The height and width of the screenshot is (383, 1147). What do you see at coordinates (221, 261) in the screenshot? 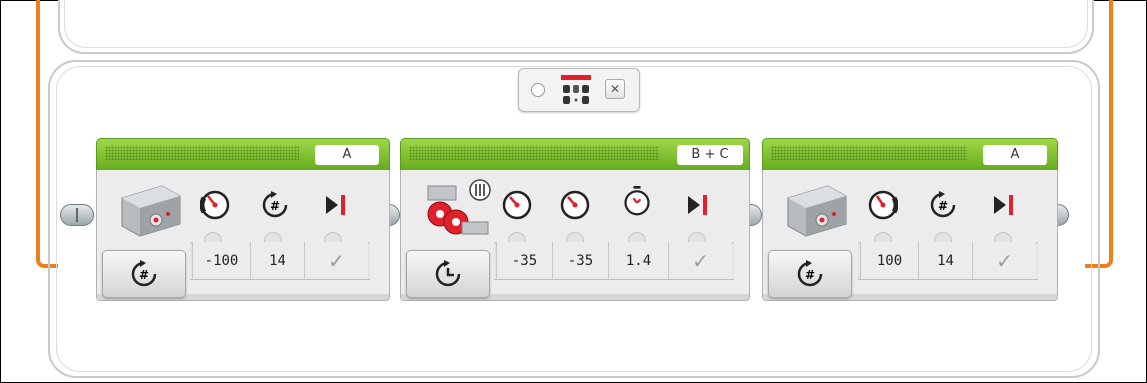
I see `power-value: -100` at bounding box center [221, 261].